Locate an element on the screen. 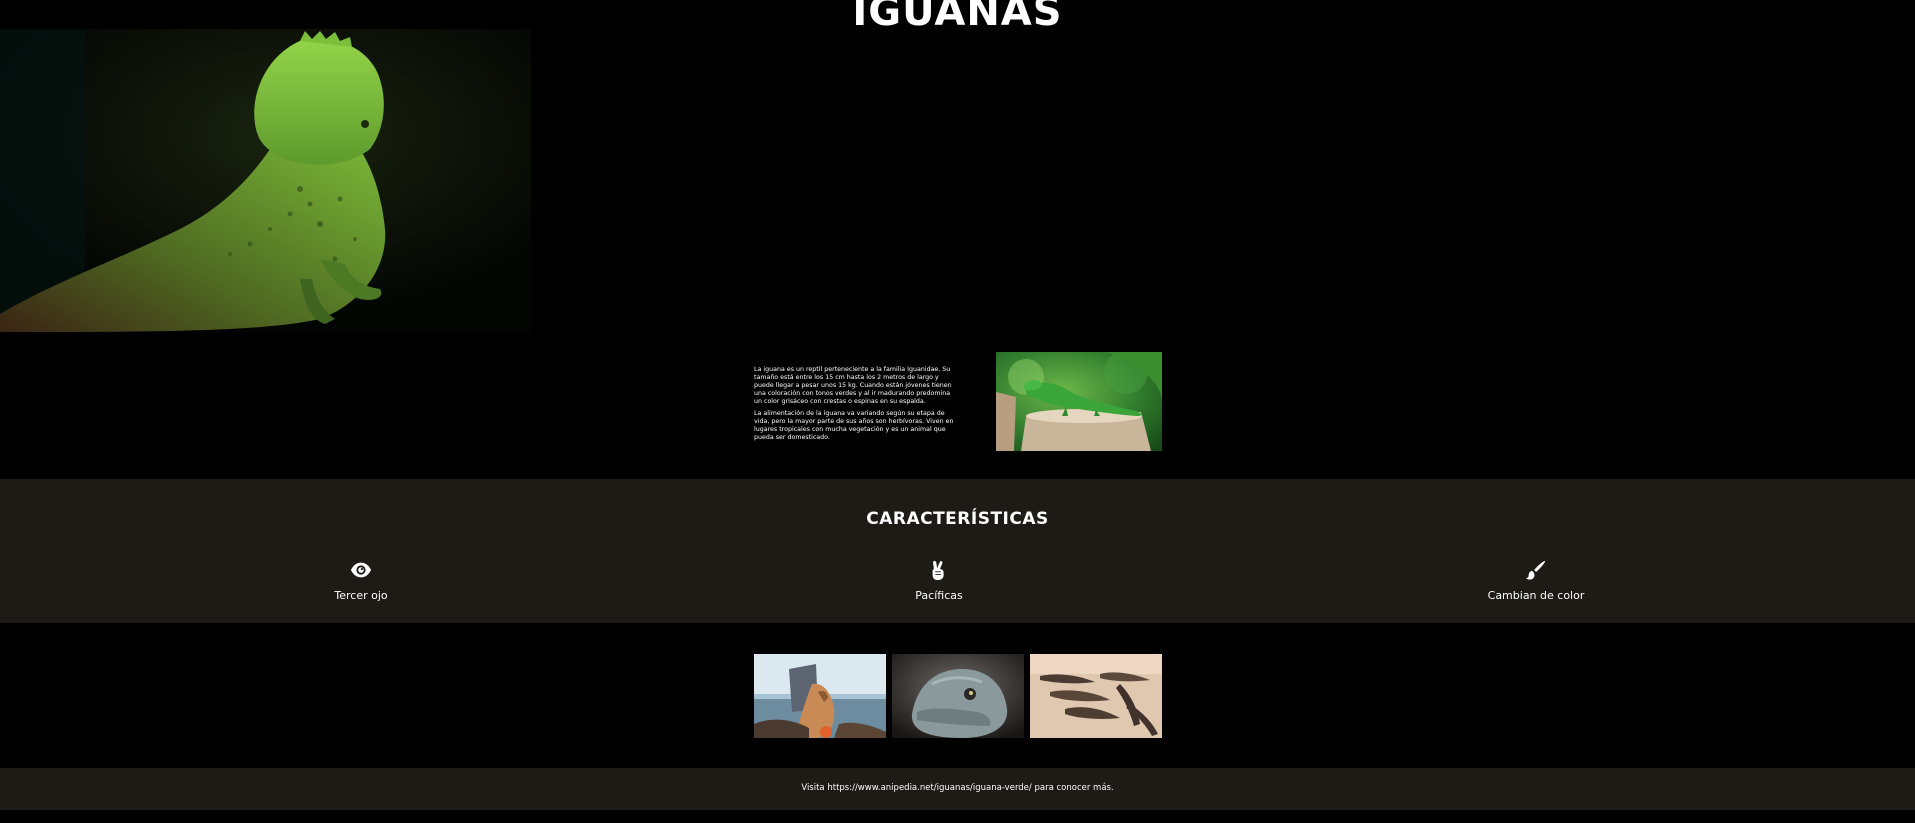 The image size is (1915, 823). eye-icon is located at coordinates (361, 570).